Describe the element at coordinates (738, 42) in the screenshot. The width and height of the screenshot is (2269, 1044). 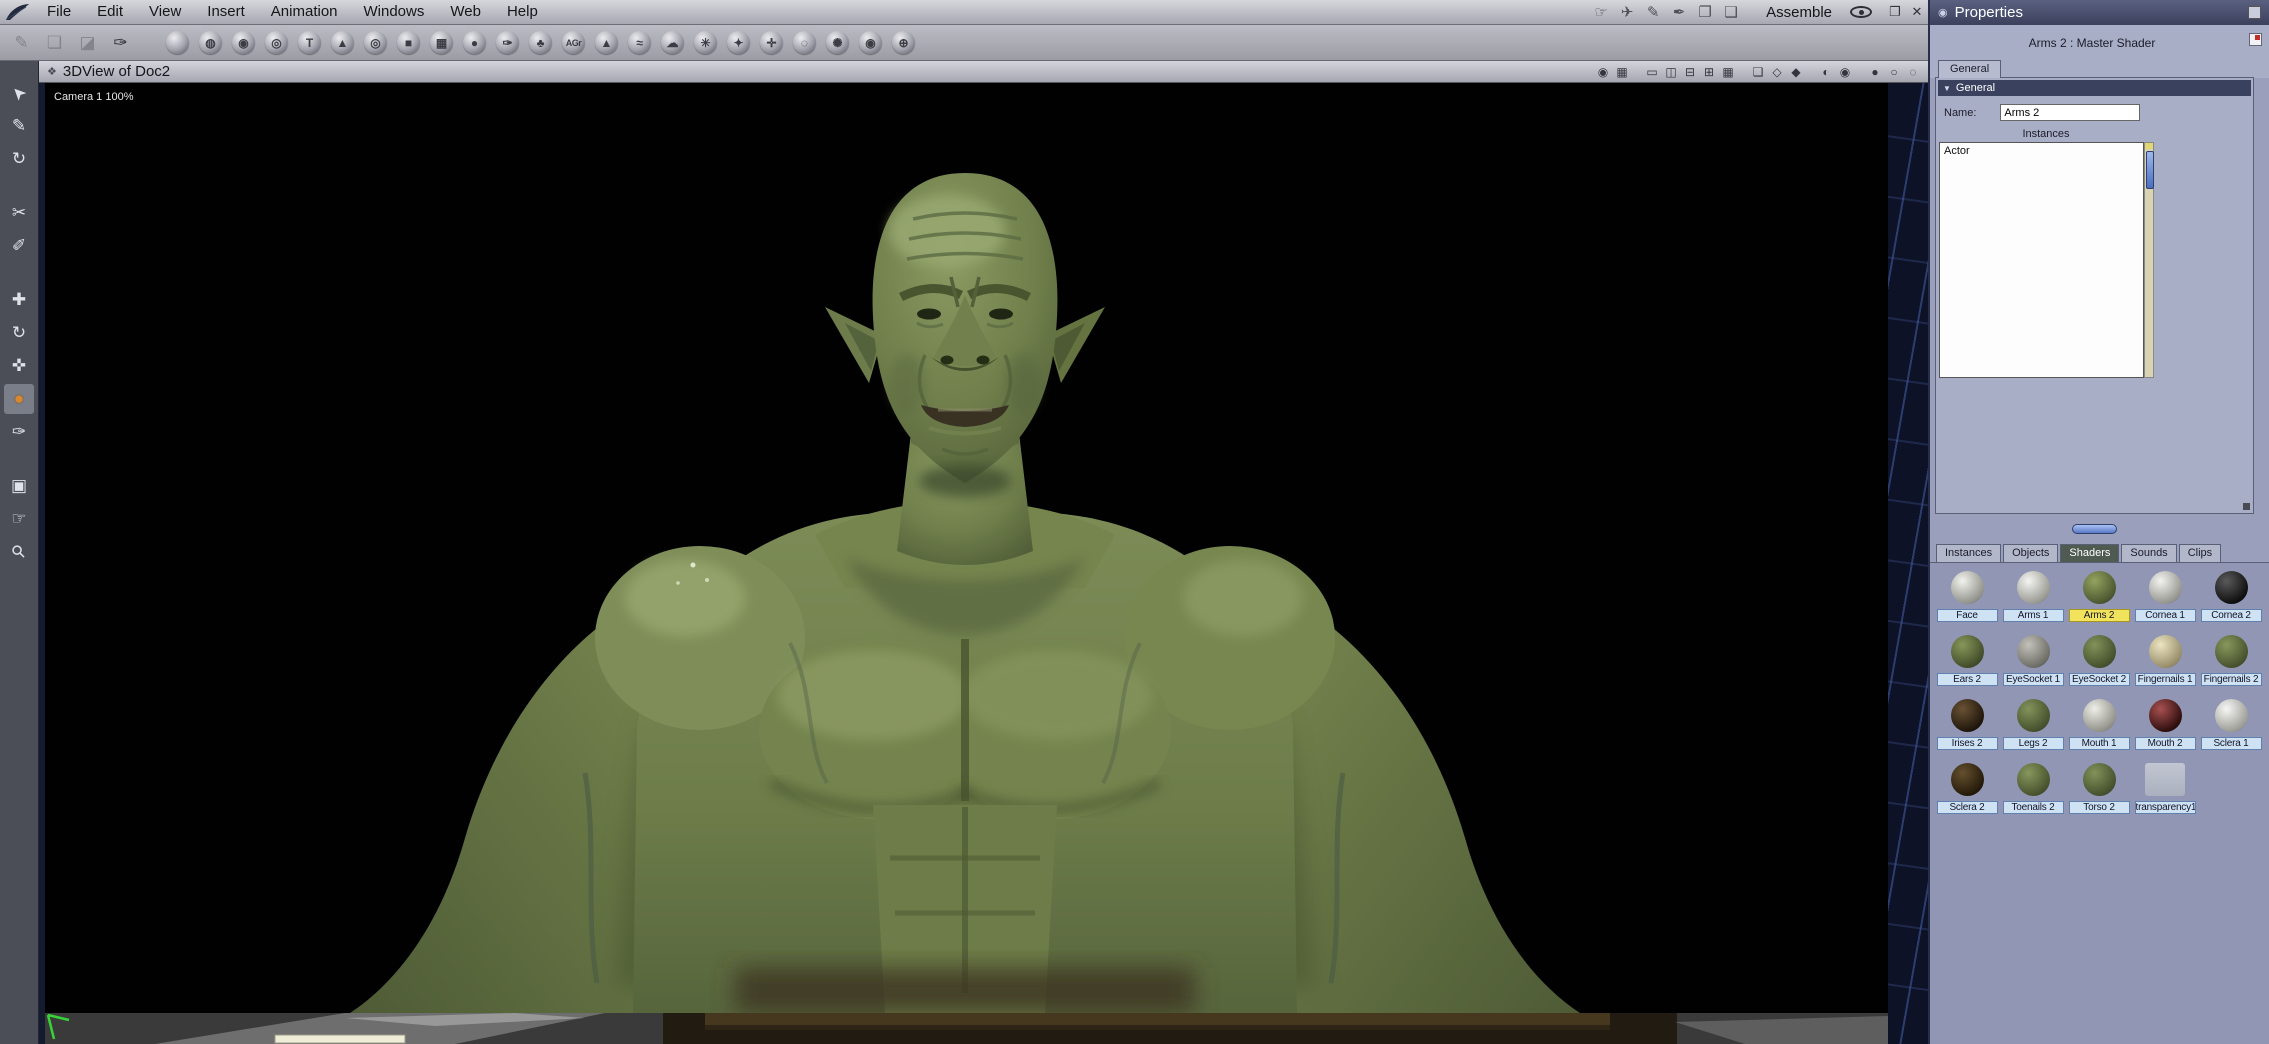
I see `insert-fountain-icon: ✦` at that location.